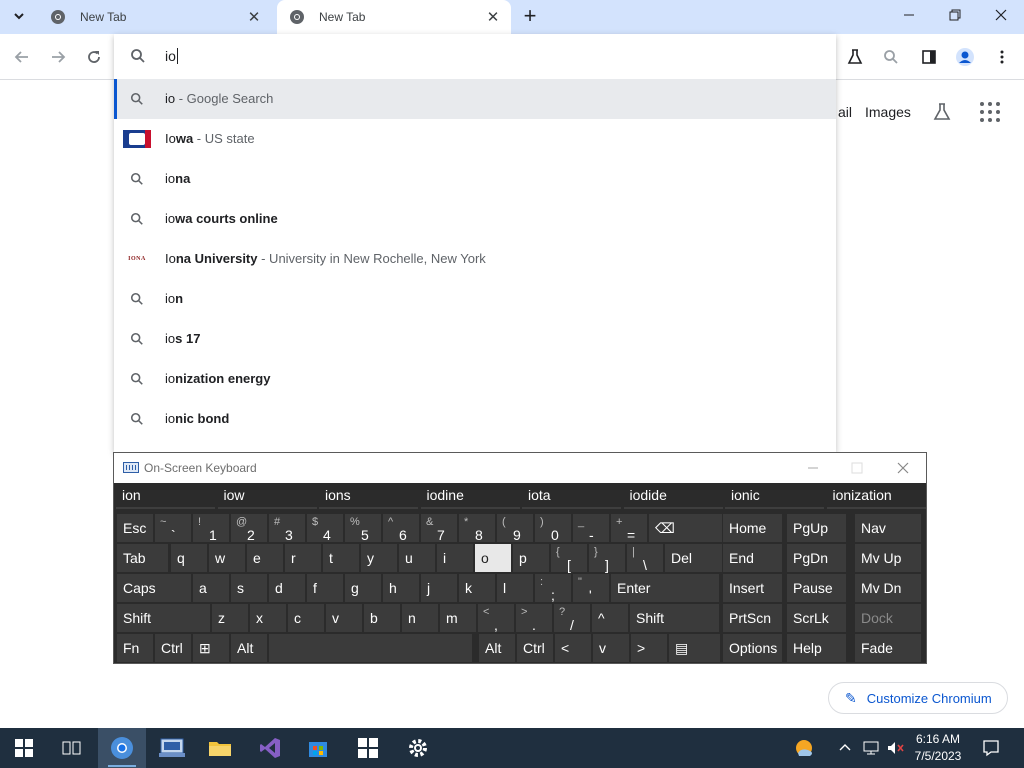 This screenshot has width=1024, height=768. What do you see at coordinates (515, 588) in the screenshot?
I see `key-l: l` at bounding box center [515, 588].